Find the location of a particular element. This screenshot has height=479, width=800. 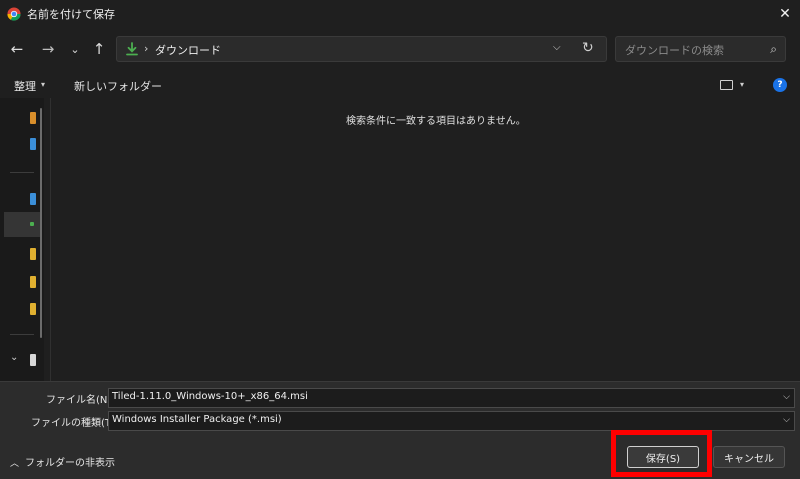

chevron-up-icon: ︿ is located at coordinates (15, 464).